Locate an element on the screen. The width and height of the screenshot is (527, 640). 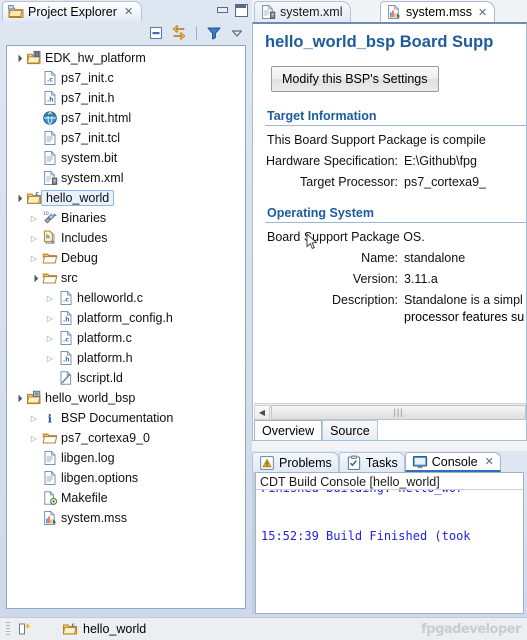
target-processor-row: Target Processor: ps7_cortexa9_ is located at coordinates (389, 178).